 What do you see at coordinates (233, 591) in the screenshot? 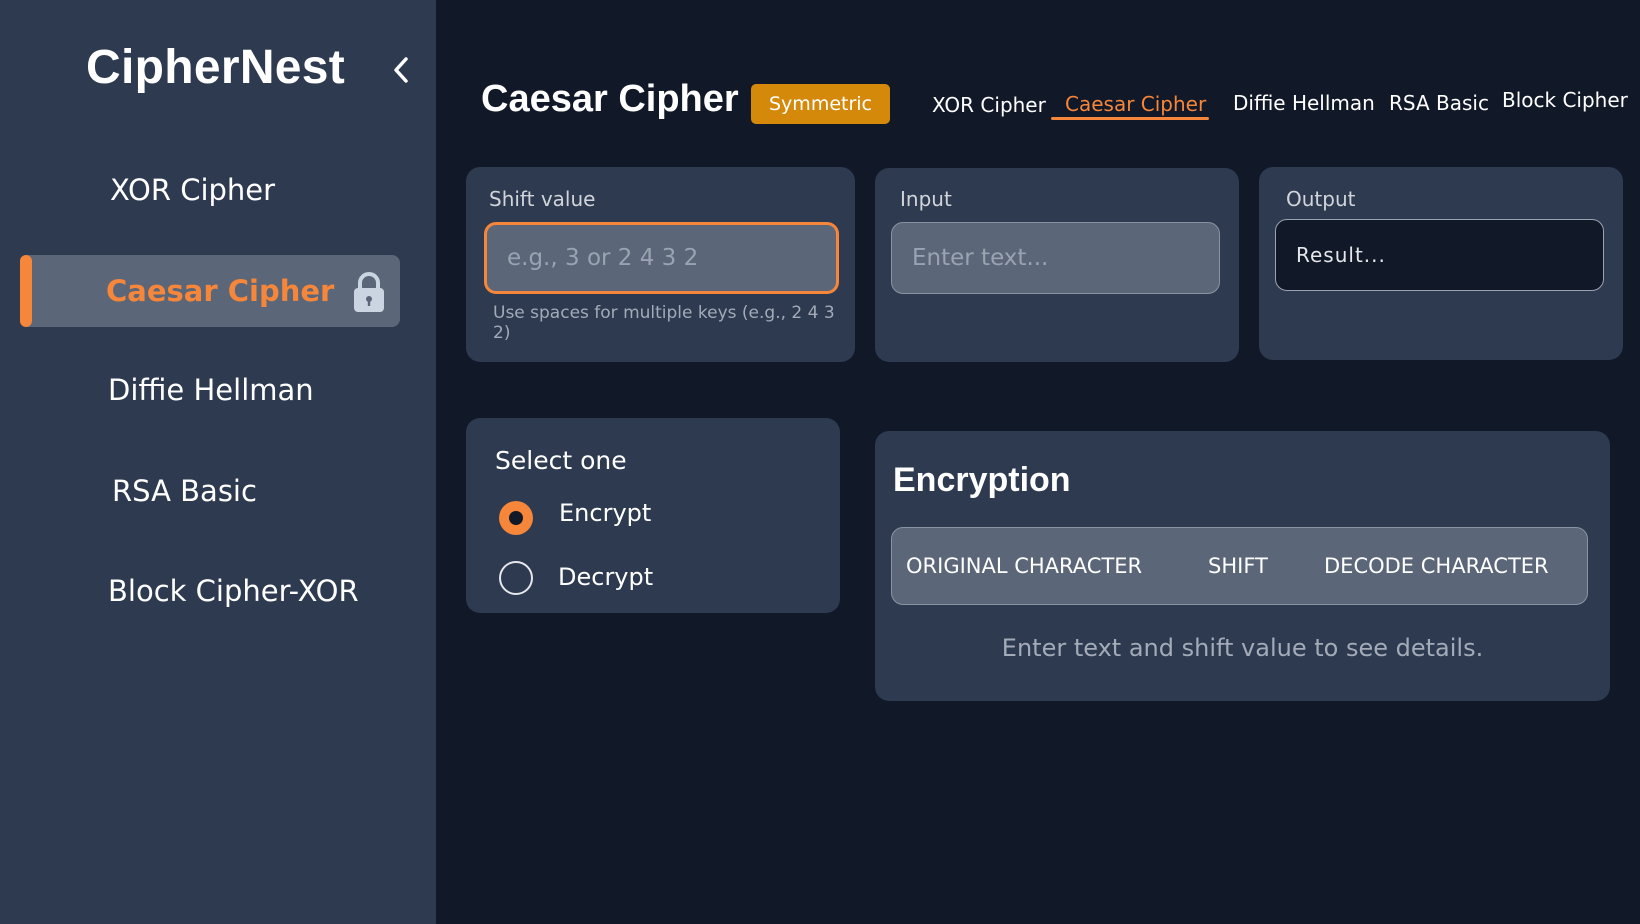
I see `sidebar-item-label: Block Cipher-XOR` at bounding box center [233, 591].